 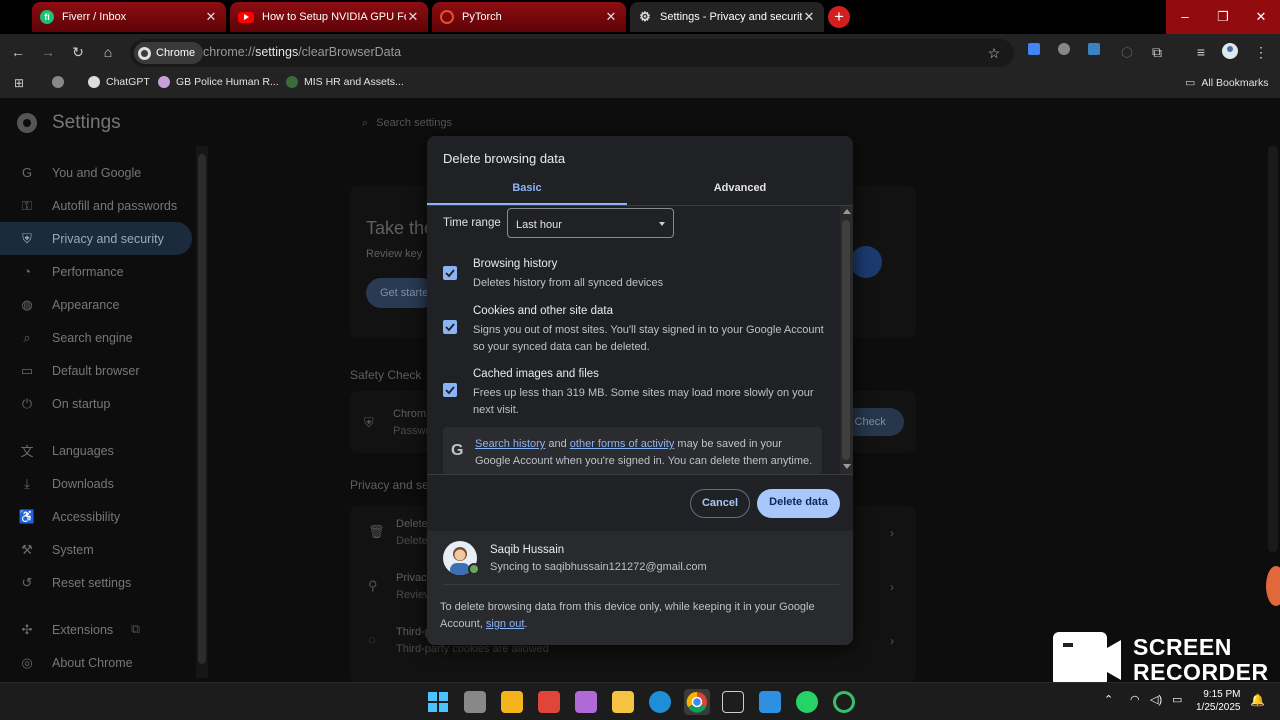 I want to click on forward-icon: →, so click(x=48, y=52).